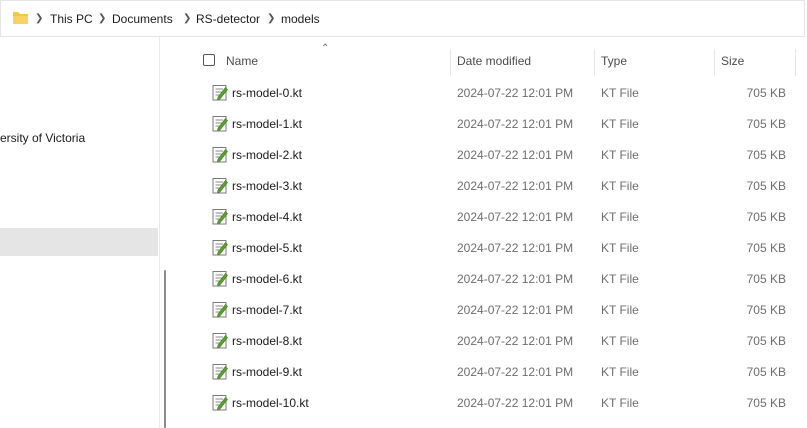  What do you see at coordinates (270, 403) in the screenshot?
I see `file-name: rs-model-10.kt` at bounding box center [270, 403].